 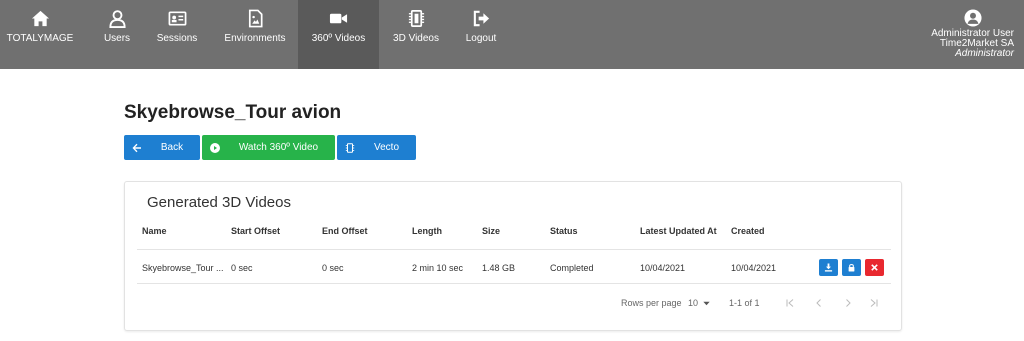 I want to click on cell-size: 1.48 GB, so click(x=499, y=268).